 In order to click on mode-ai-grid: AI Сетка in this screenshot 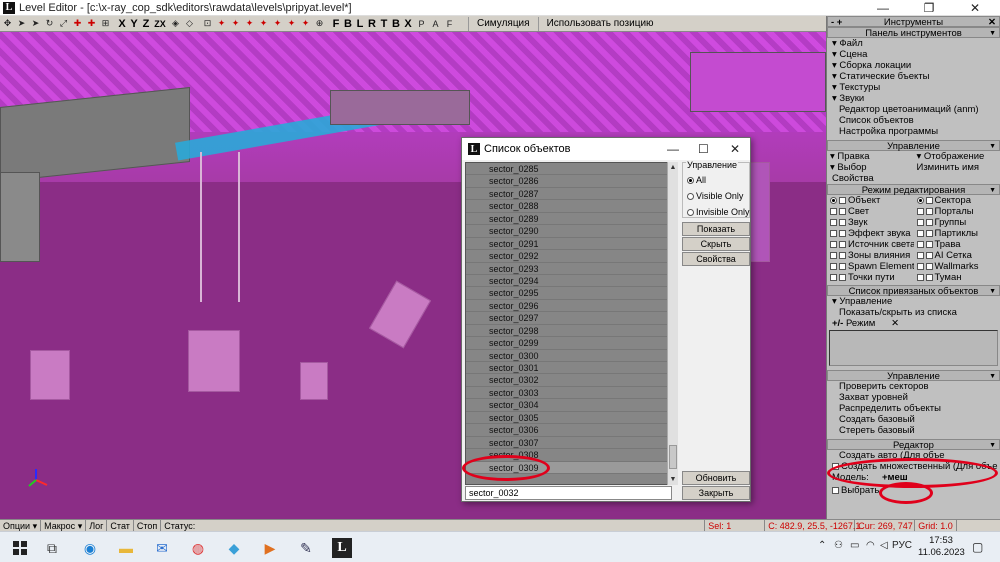, I will do `click(957, 255)`.